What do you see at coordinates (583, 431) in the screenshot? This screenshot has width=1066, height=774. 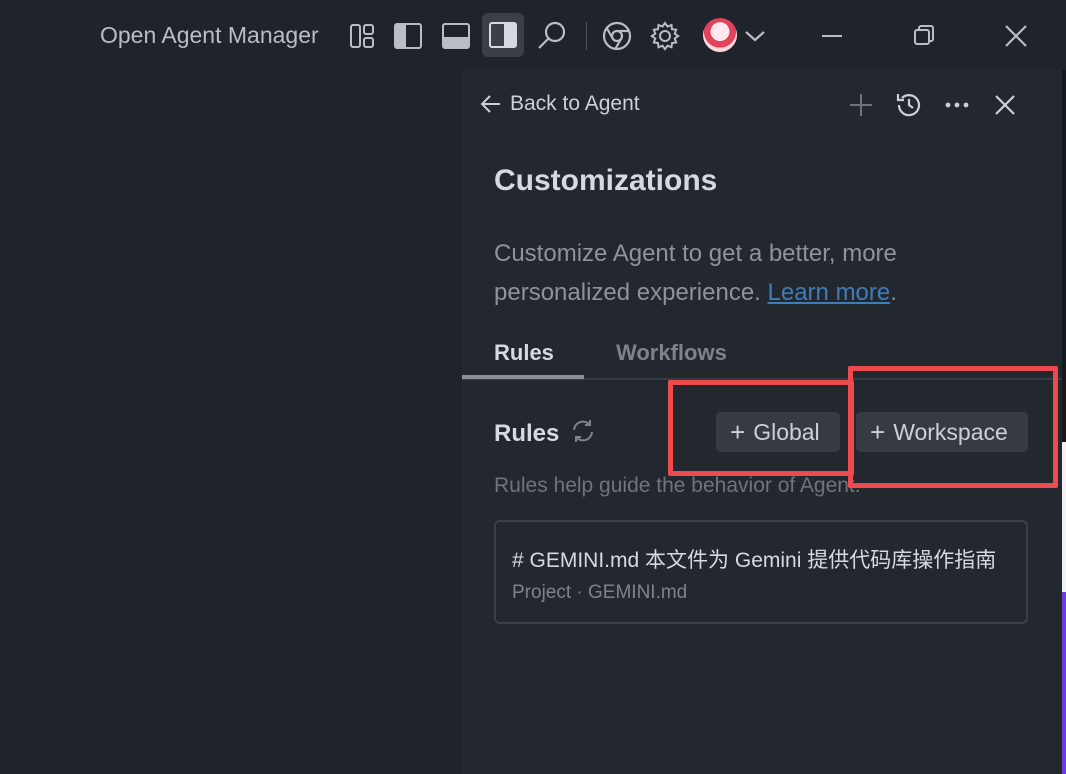 I see `refresh-icon` at bounding box center [583, 431].